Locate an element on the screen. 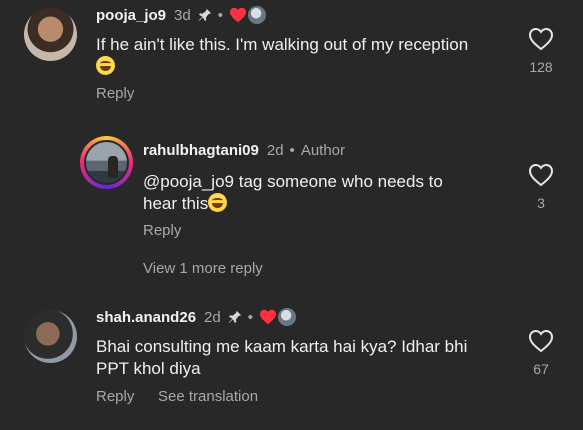  pin-icon is located at coordinates (234, 317).